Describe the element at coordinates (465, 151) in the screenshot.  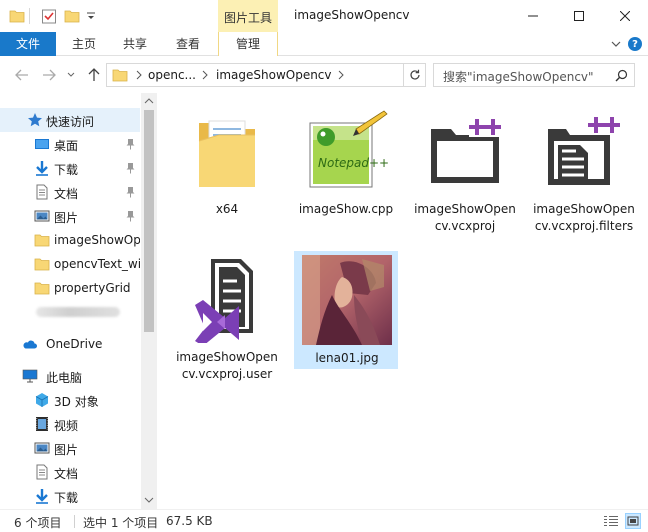
I see `vcxproj-icon` at that location.